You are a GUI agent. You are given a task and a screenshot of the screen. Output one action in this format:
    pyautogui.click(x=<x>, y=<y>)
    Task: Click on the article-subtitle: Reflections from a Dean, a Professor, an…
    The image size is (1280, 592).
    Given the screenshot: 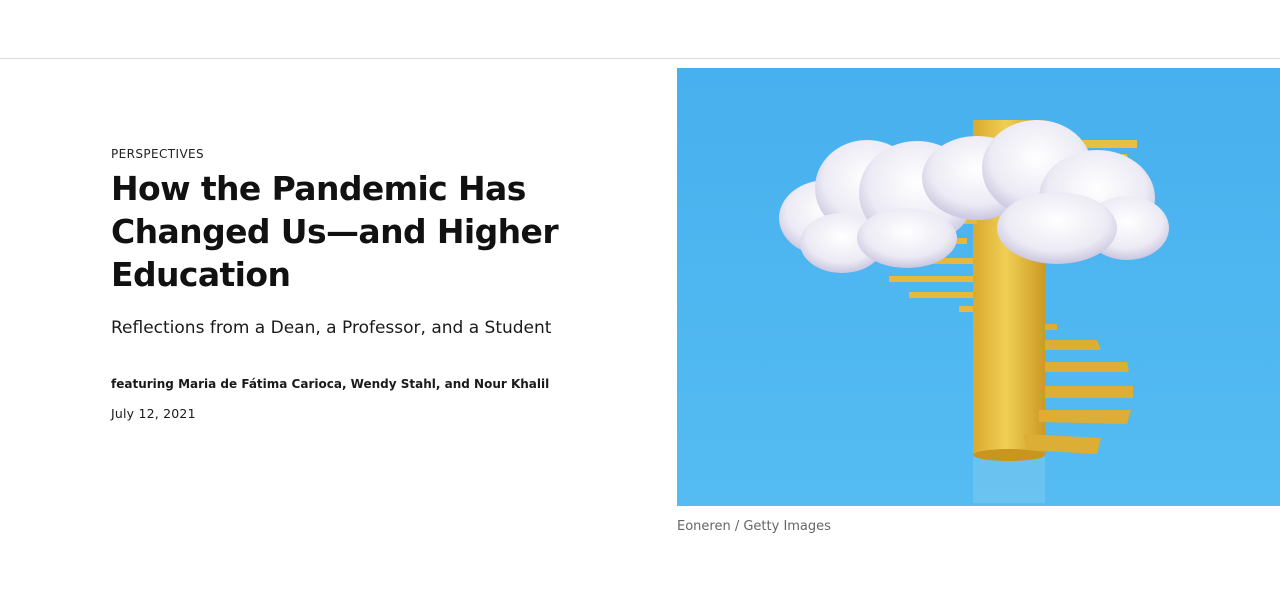 What is the action you would take?
    pyautogui.click(x=331, y=328)
    